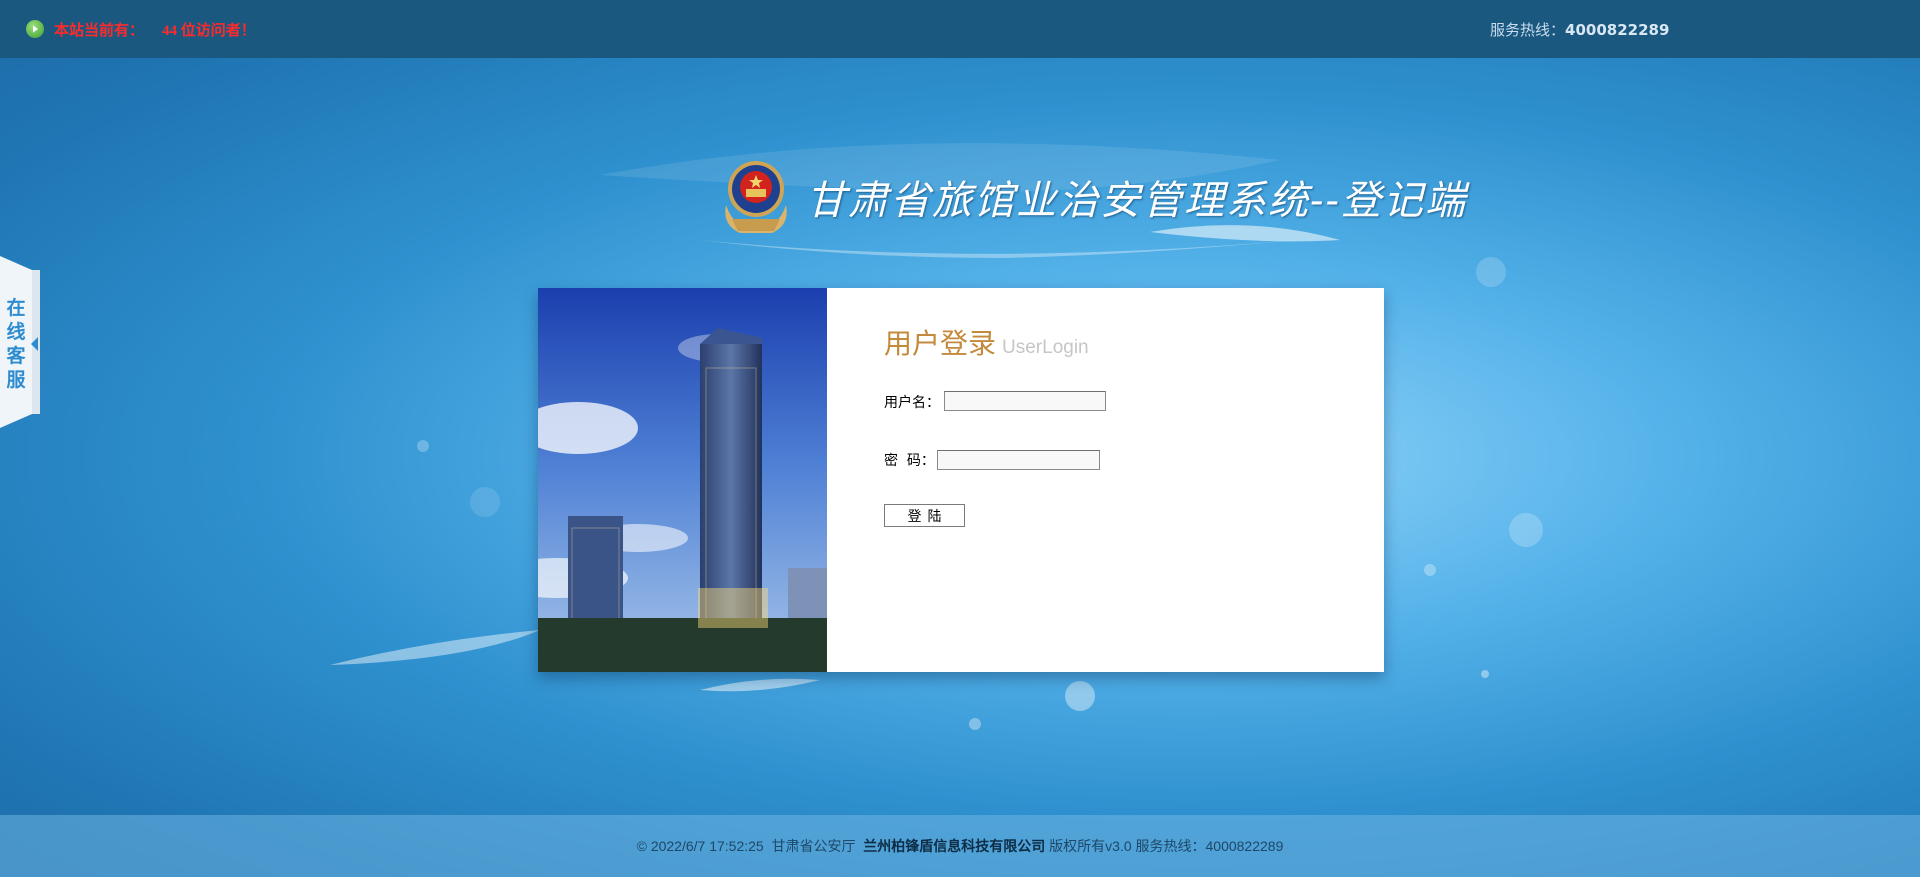 Image resolution: width=1920 pixels, height=877 pixels. I want to click on visitor-count: 44 位访问者！, so click(209, 30).